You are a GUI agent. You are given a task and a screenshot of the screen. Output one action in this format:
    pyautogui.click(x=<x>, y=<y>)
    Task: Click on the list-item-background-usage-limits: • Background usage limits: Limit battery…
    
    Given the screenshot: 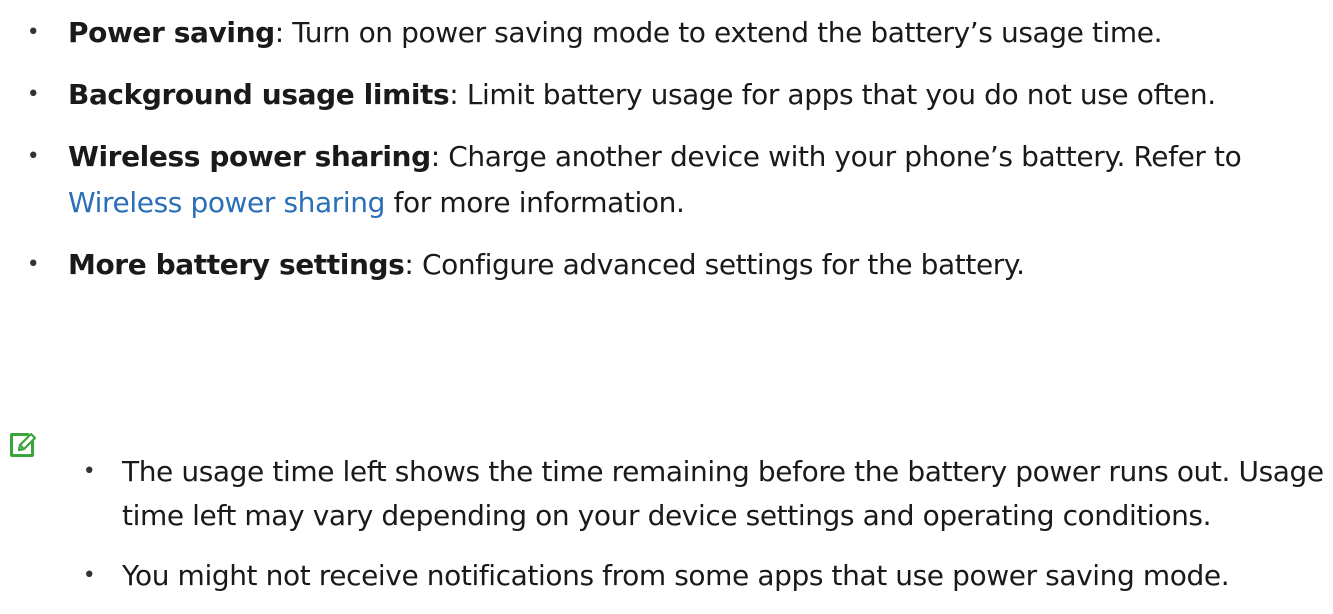 What is the action you would take?
    pyautogui.click(x=673, y=95)
    